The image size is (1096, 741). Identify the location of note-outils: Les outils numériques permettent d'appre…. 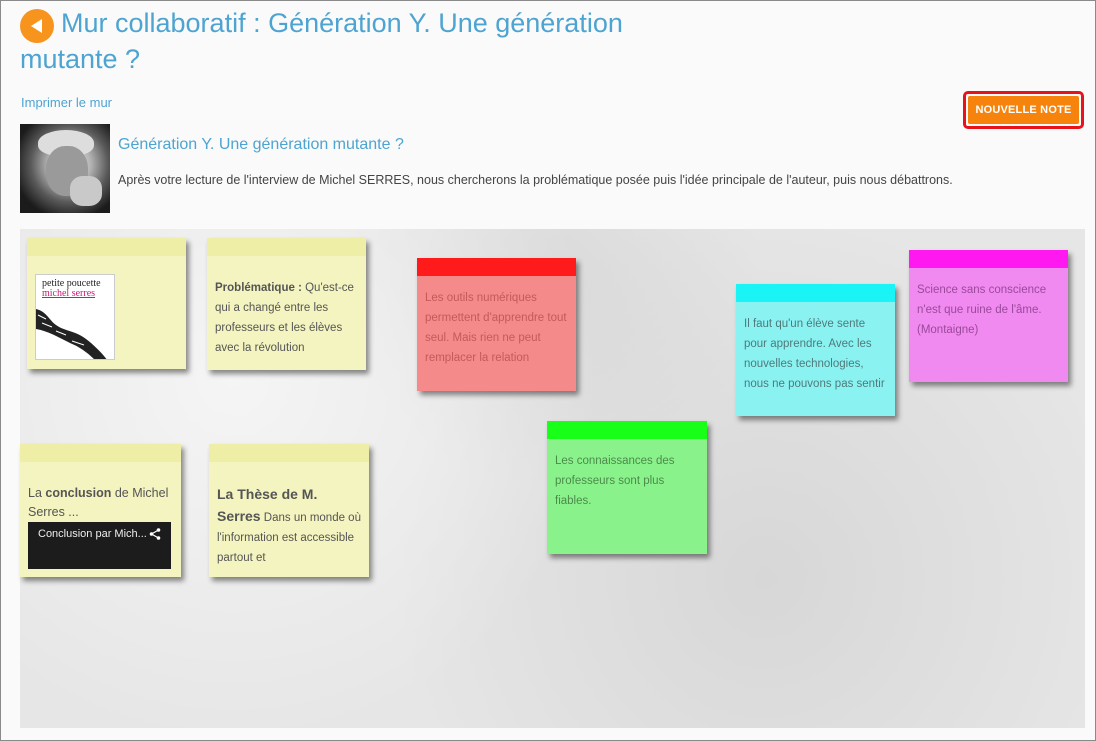
(496, 324).